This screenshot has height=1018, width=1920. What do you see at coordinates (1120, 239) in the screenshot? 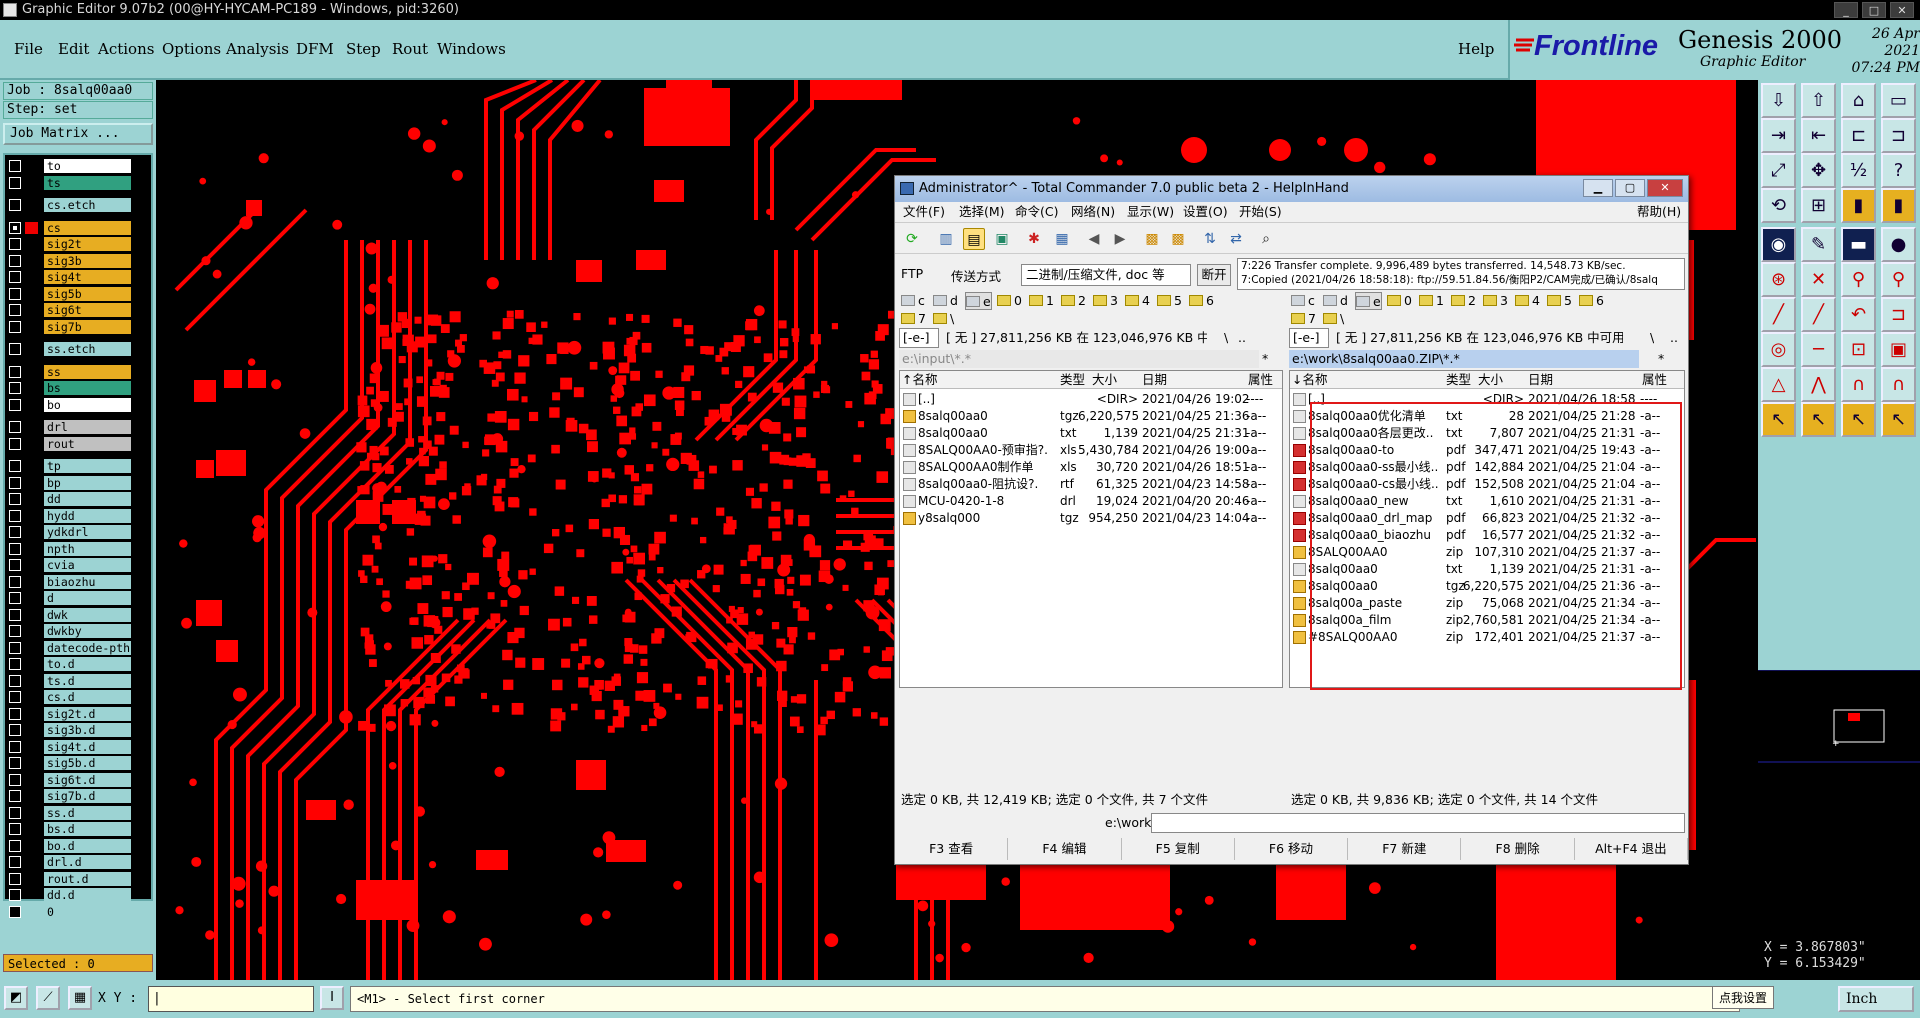
I see `forward-icon: ▶` at bounding box center [1120, 239].